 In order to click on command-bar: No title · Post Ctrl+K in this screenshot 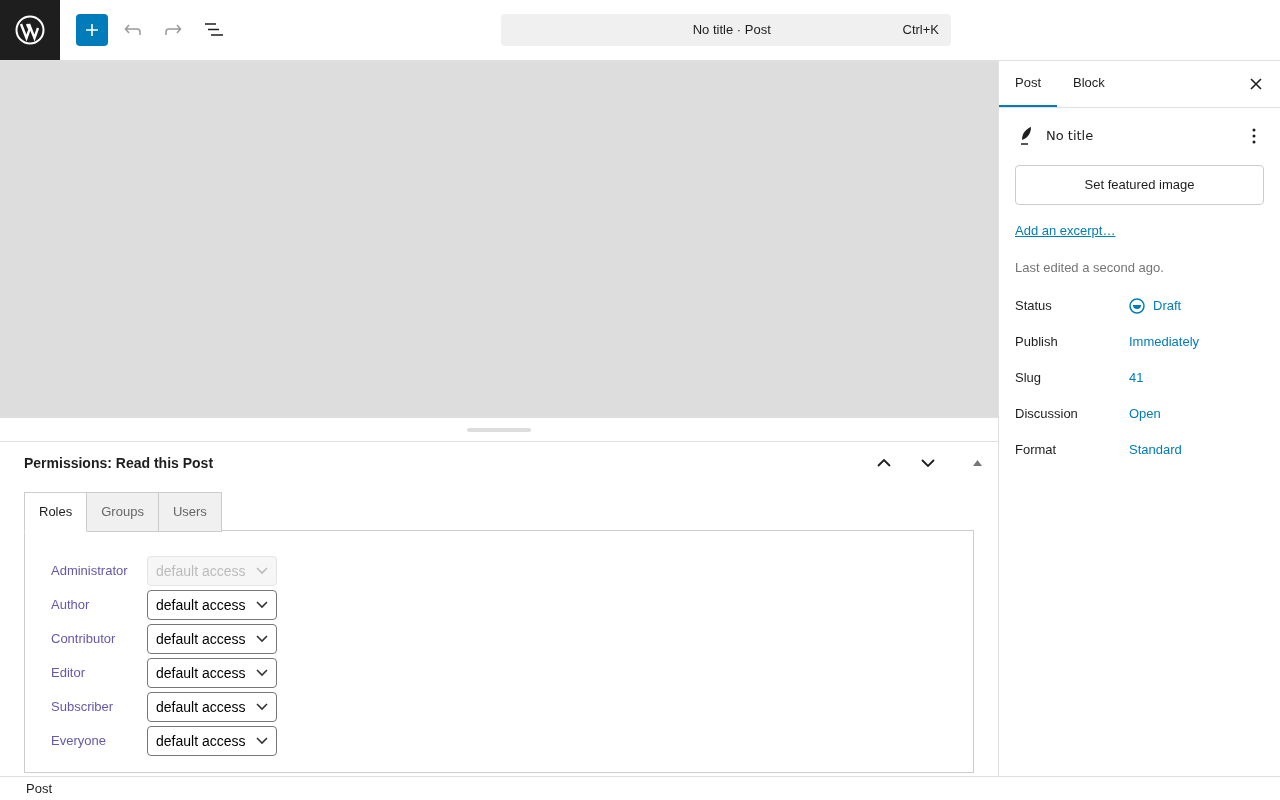, I will do `click(726, 30)`.